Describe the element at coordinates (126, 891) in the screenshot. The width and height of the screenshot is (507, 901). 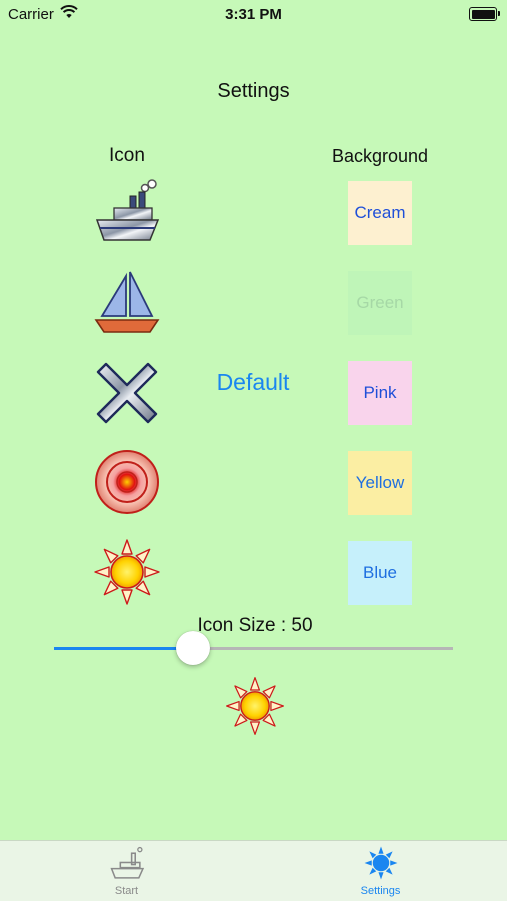
I see `tab-label: Start` at that location.